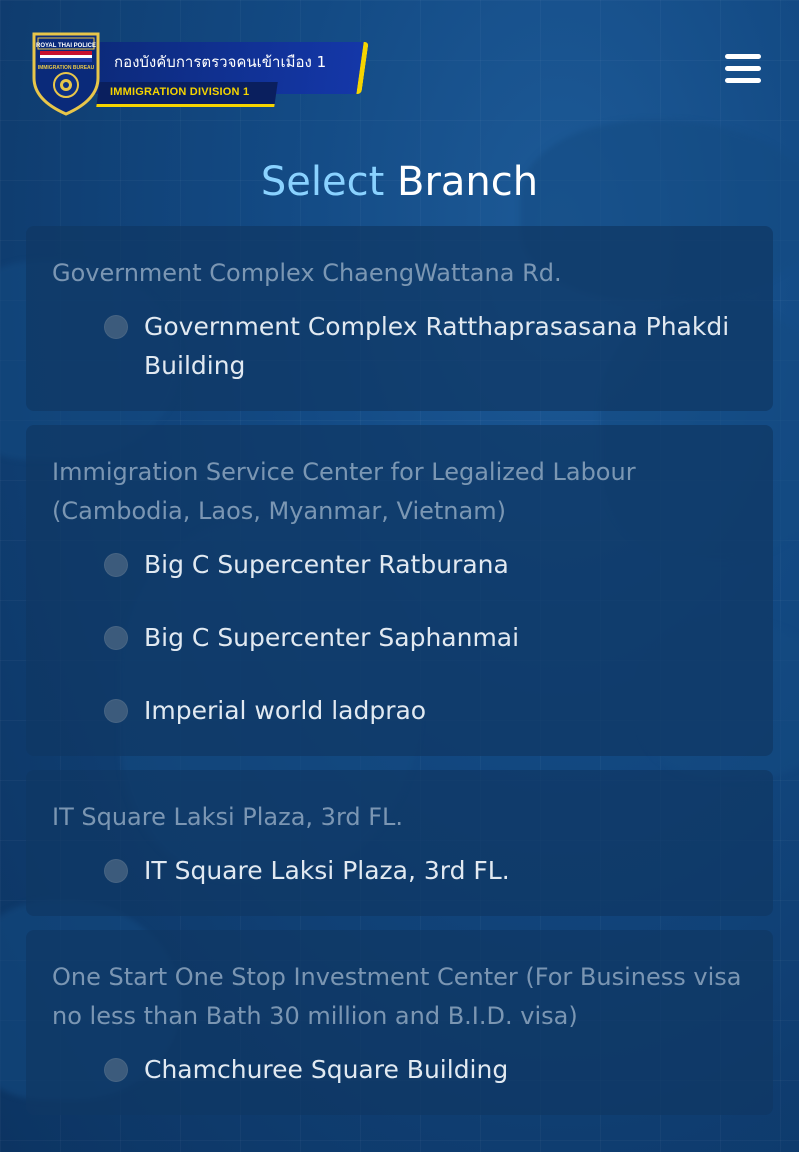 The height and width of the screenshot is (1152, 799). I want to click on branch-option-label: Big C Supercenter Ratburana, so click(326, 564).